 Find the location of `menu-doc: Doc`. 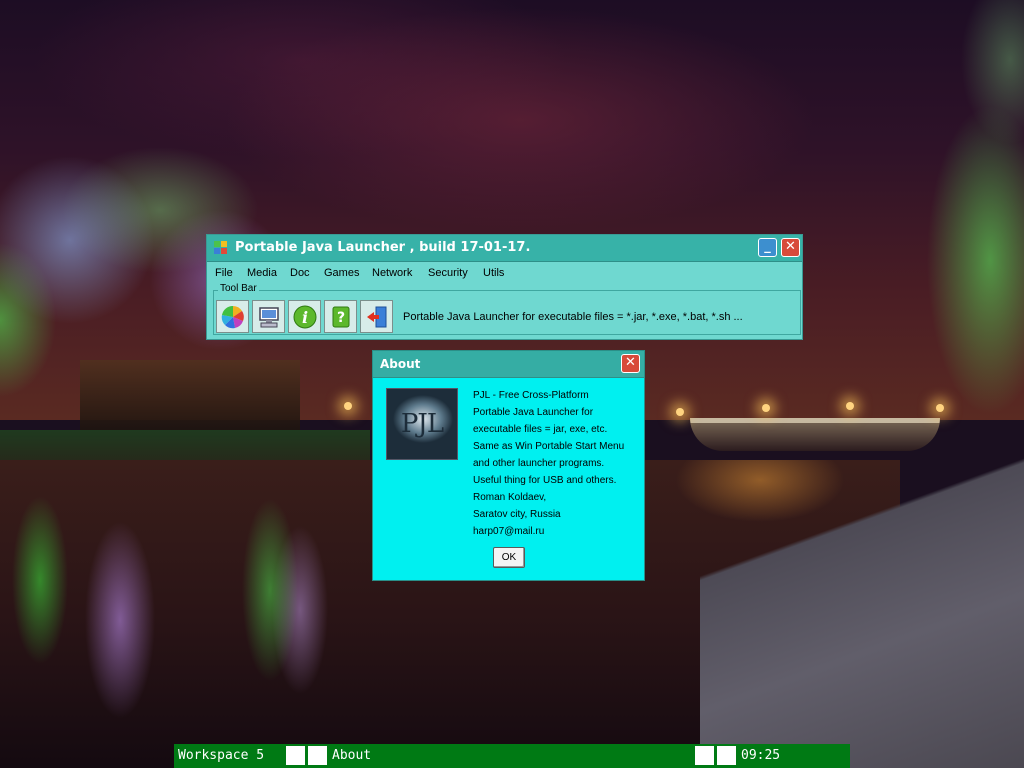

menu-doc: Doc is located at coordinates (300, 273).